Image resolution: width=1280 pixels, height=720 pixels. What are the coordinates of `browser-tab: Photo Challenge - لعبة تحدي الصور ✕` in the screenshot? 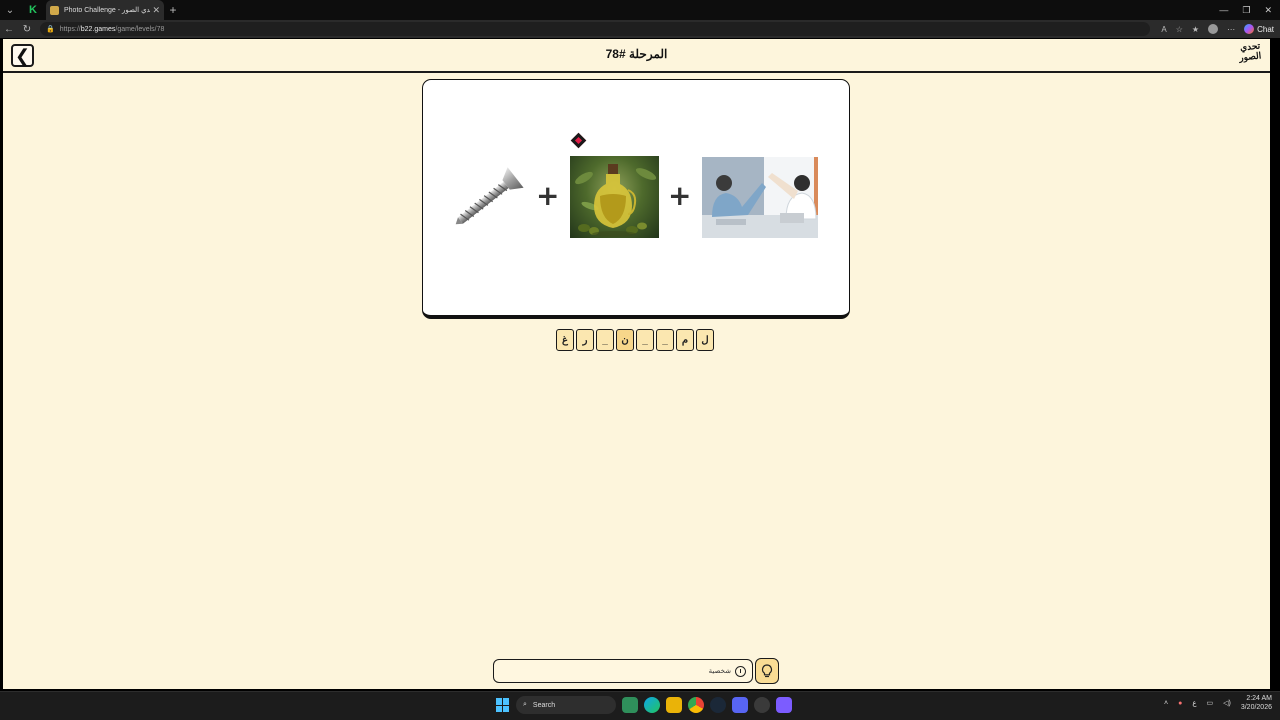 It's located at (105, 10).